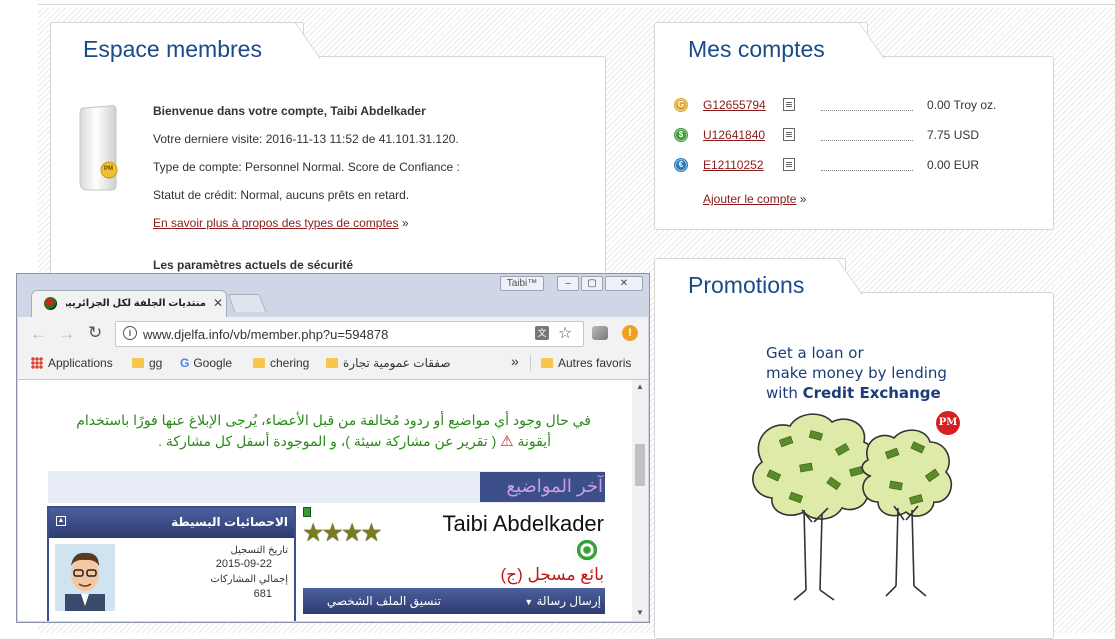 The height and width of the screenshot is (639, 1115). I want to click on bookmarks-separator, so click(530, 363).